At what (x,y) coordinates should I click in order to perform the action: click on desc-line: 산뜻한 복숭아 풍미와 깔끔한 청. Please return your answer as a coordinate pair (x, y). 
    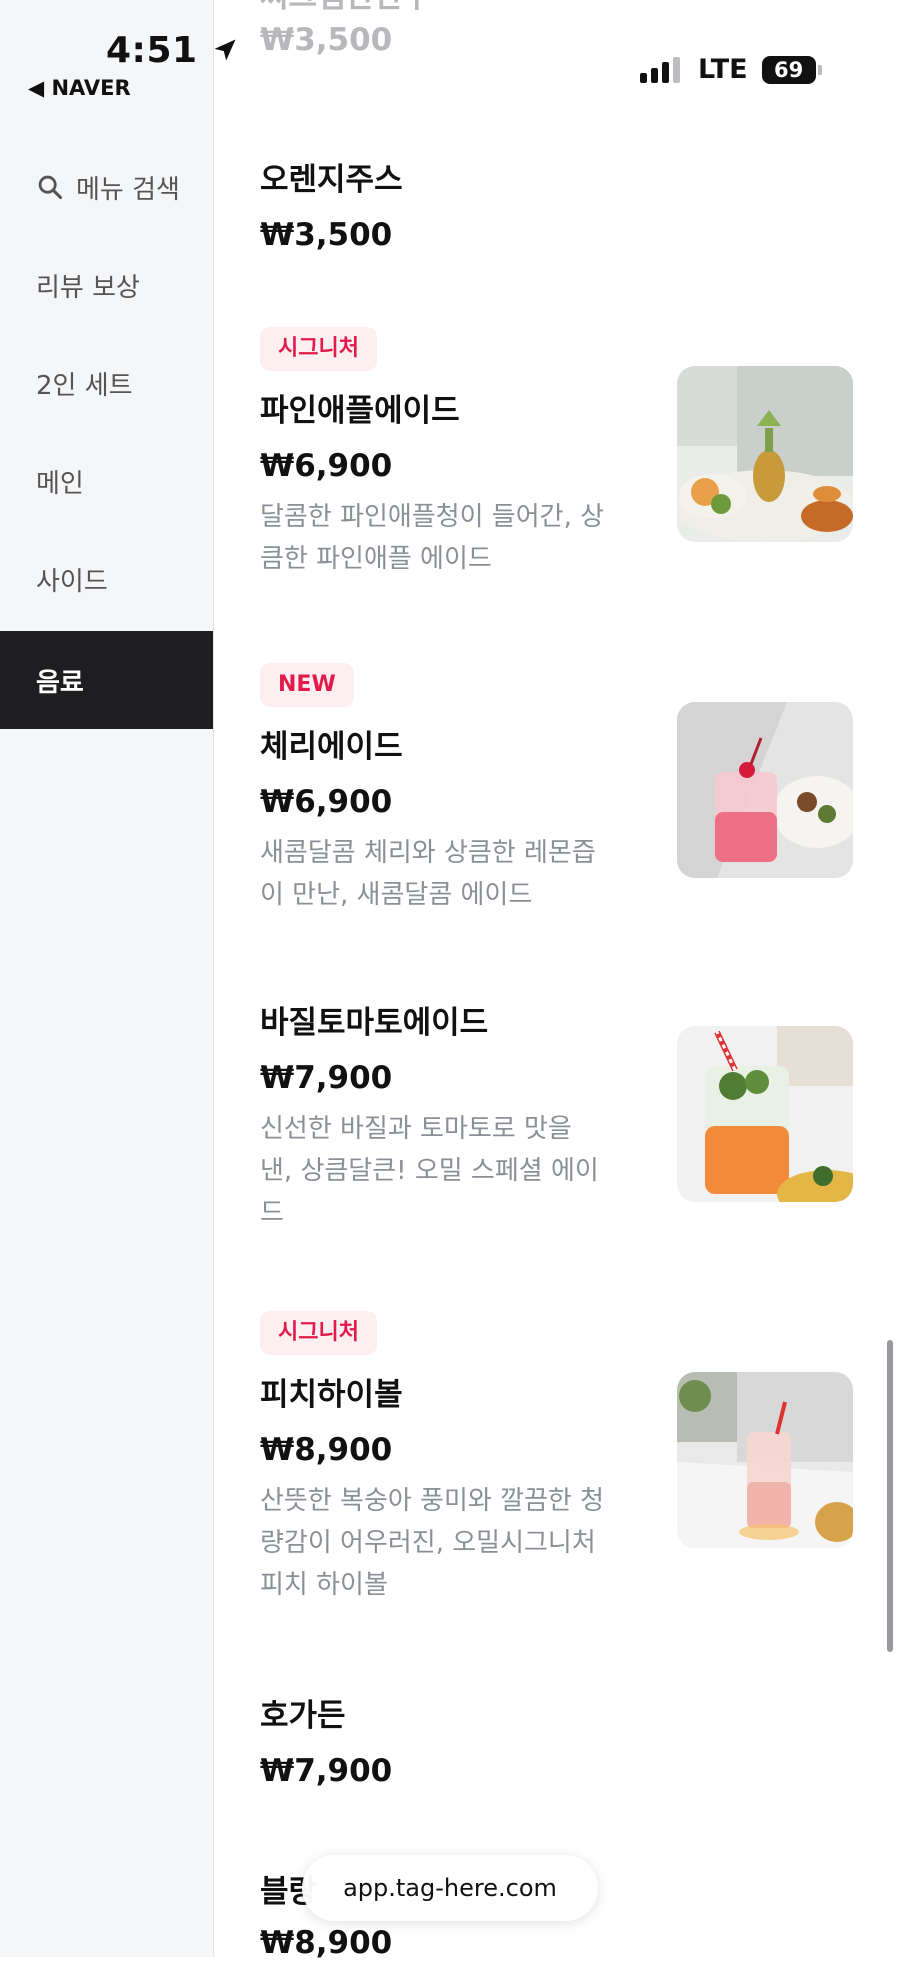
    Looking at the image, I should click on (432, 1501).